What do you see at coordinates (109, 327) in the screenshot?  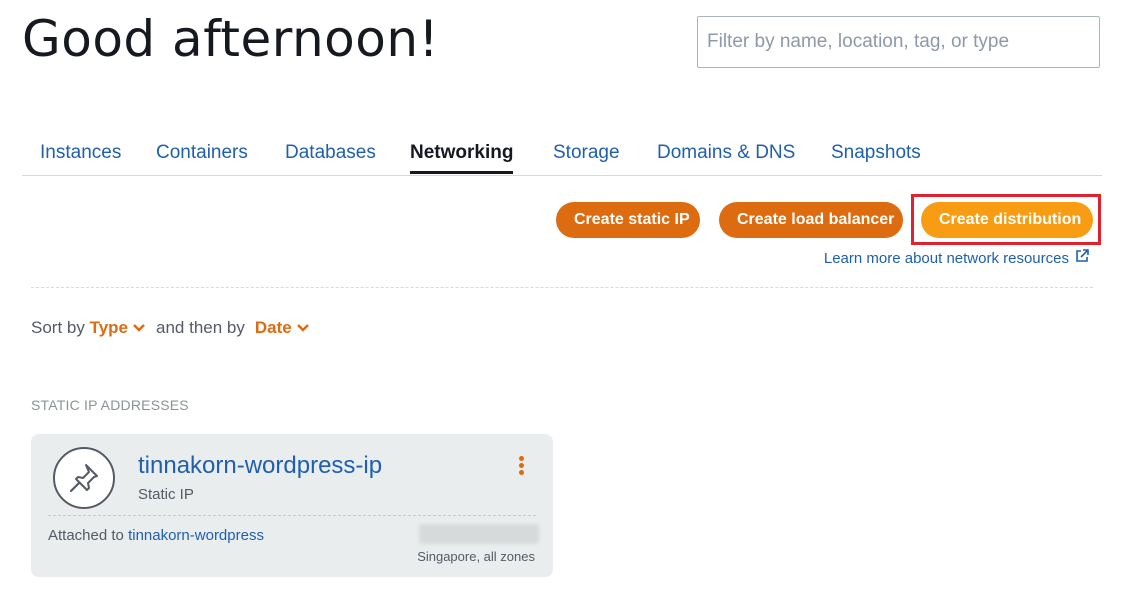 I see `sort-primary-label: Type` at bounding box center [109, 327].